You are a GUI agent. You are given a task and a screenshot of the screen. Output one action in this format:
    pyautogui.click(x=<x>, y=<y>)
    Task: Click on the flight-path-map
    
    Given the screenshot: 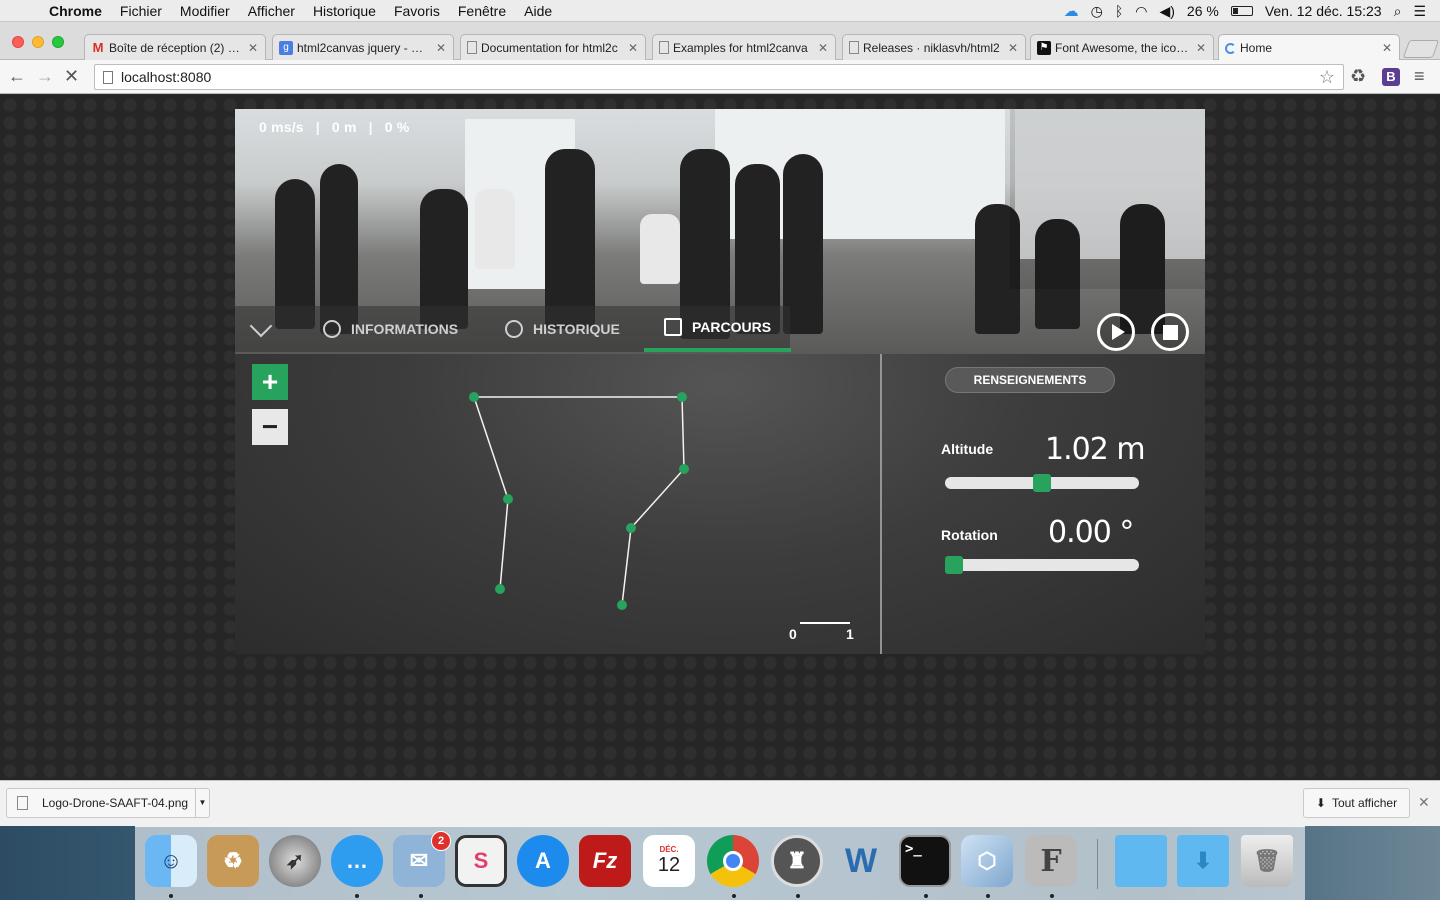 What is the action you would take?
    pyautogui.click(x=557, y=504)
    